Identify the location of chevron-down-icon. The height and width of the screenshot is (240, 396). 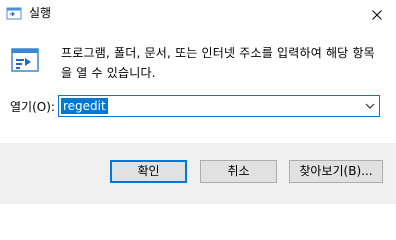
(370, 106).